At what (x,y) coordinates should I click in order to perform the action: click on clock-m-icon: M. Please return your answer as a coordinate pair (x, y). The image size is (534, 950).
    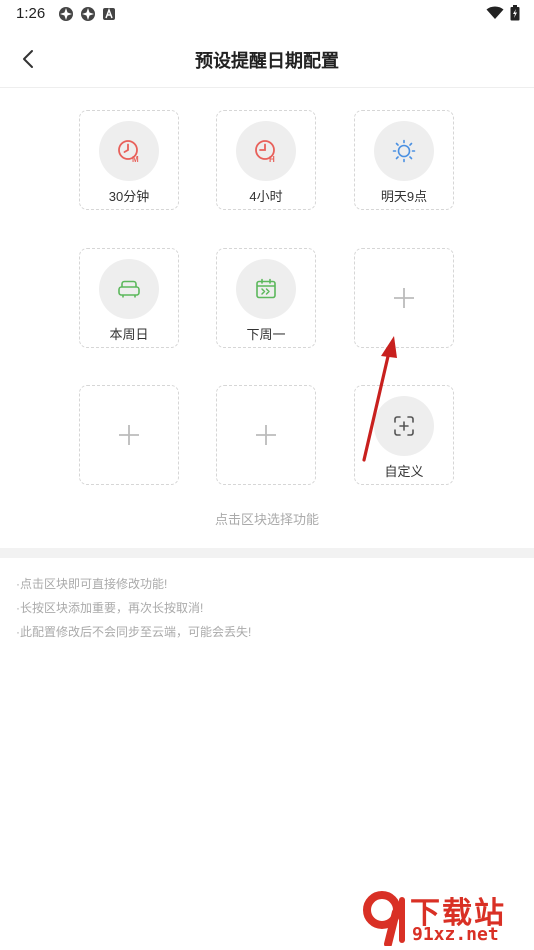
    Looking at the image, I should click on (128, 152).